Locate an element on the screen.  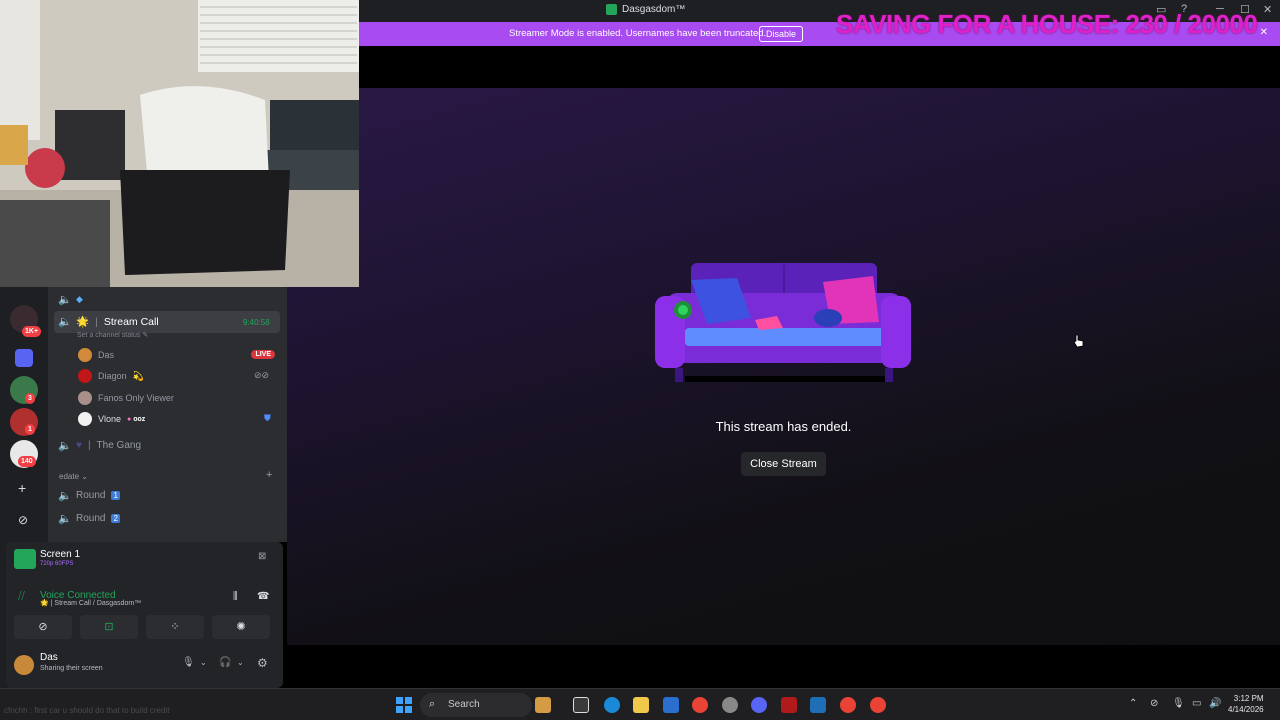
voice-user: Das is located at coordinates (96, 355).